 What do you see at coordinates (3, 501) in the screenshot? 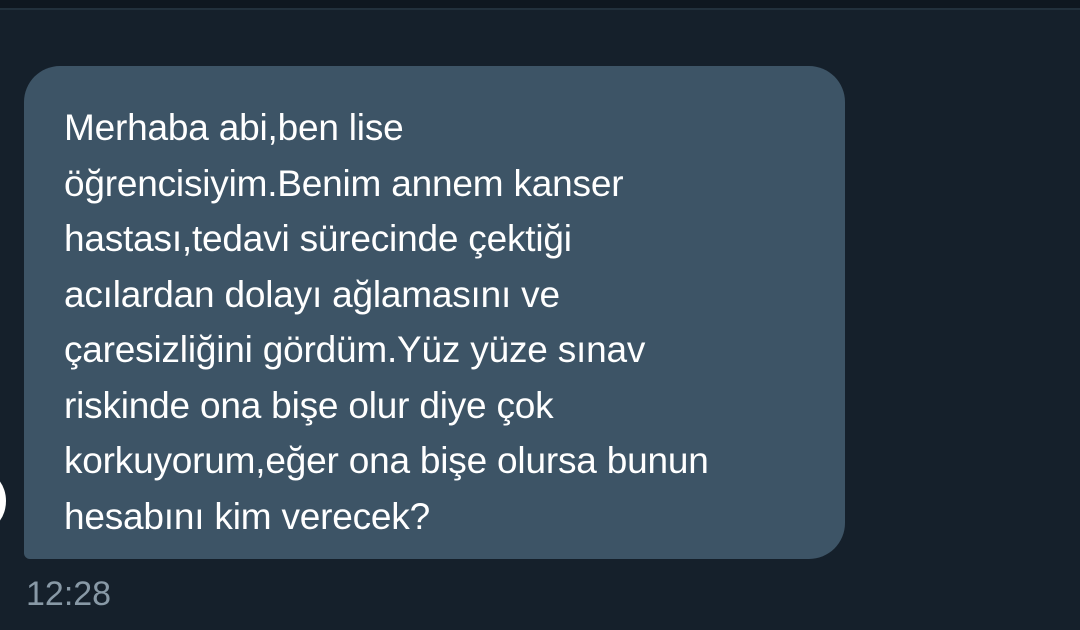
I see `sender-avatar` at bounding box center [3, 501].